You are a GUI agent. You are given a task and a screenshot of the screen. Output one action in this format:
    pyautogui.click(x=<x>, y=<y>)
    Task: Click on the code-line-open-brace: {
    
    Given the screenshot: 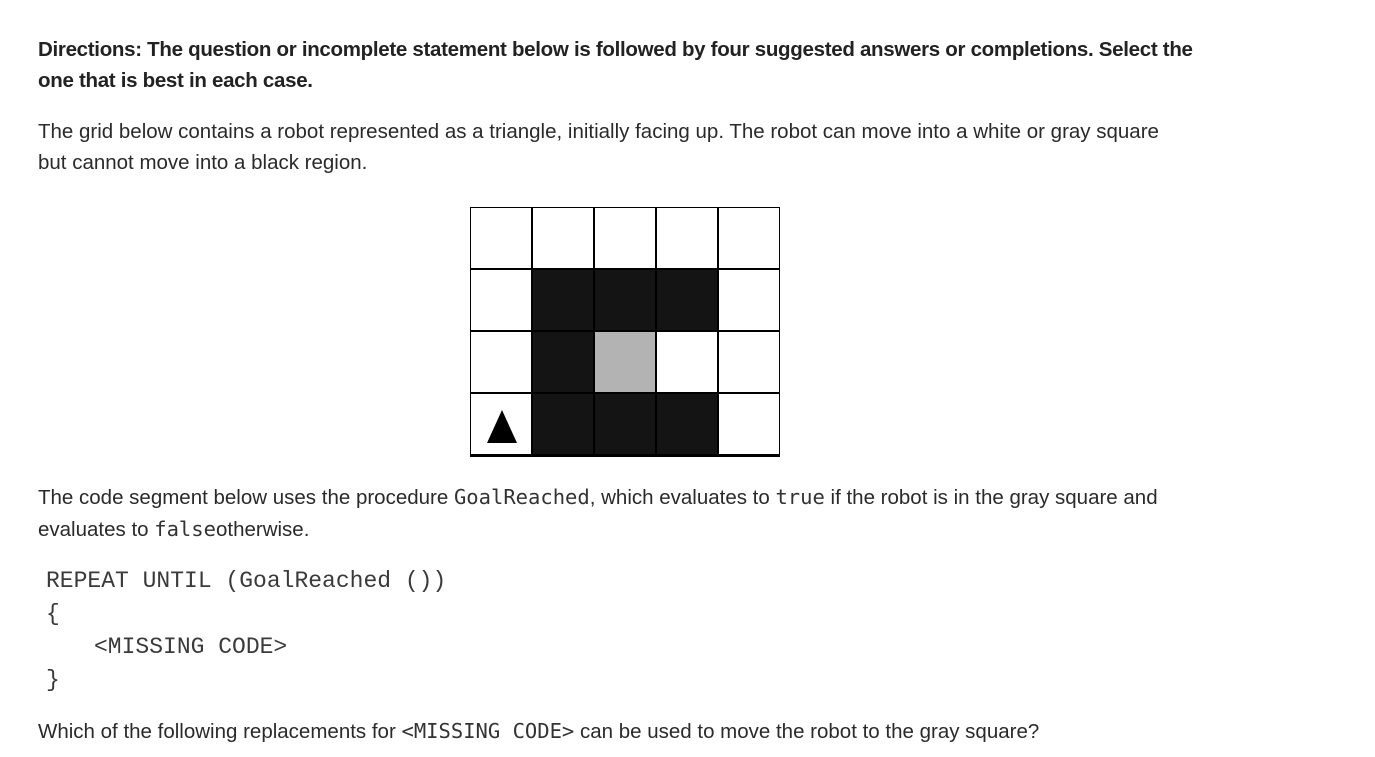 What is the action you would take?
    pyautogui.click(x=53, y=614)
    